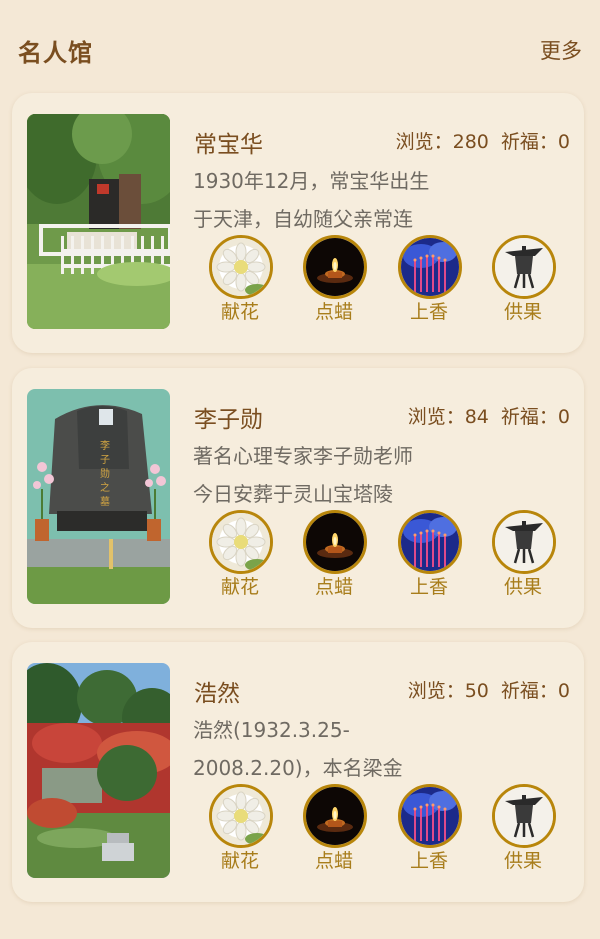 The height and width of the screenshot is (939, 600). I want to click on svg-text: 子, so click(105, 460).